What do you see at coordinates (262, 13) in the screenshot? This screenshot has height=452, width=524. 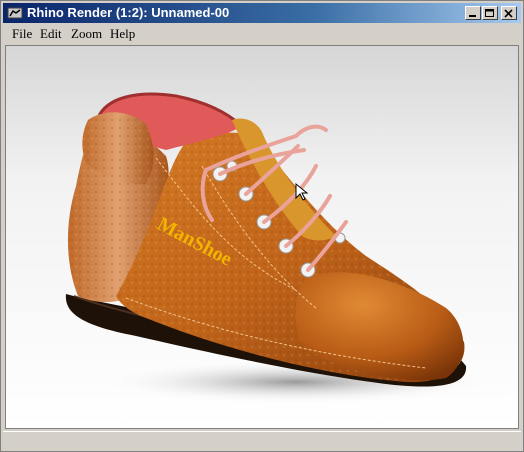 I see `title-bar: Rhino Render (1:2): Unnamed-00` at bounding box center [262, 13].